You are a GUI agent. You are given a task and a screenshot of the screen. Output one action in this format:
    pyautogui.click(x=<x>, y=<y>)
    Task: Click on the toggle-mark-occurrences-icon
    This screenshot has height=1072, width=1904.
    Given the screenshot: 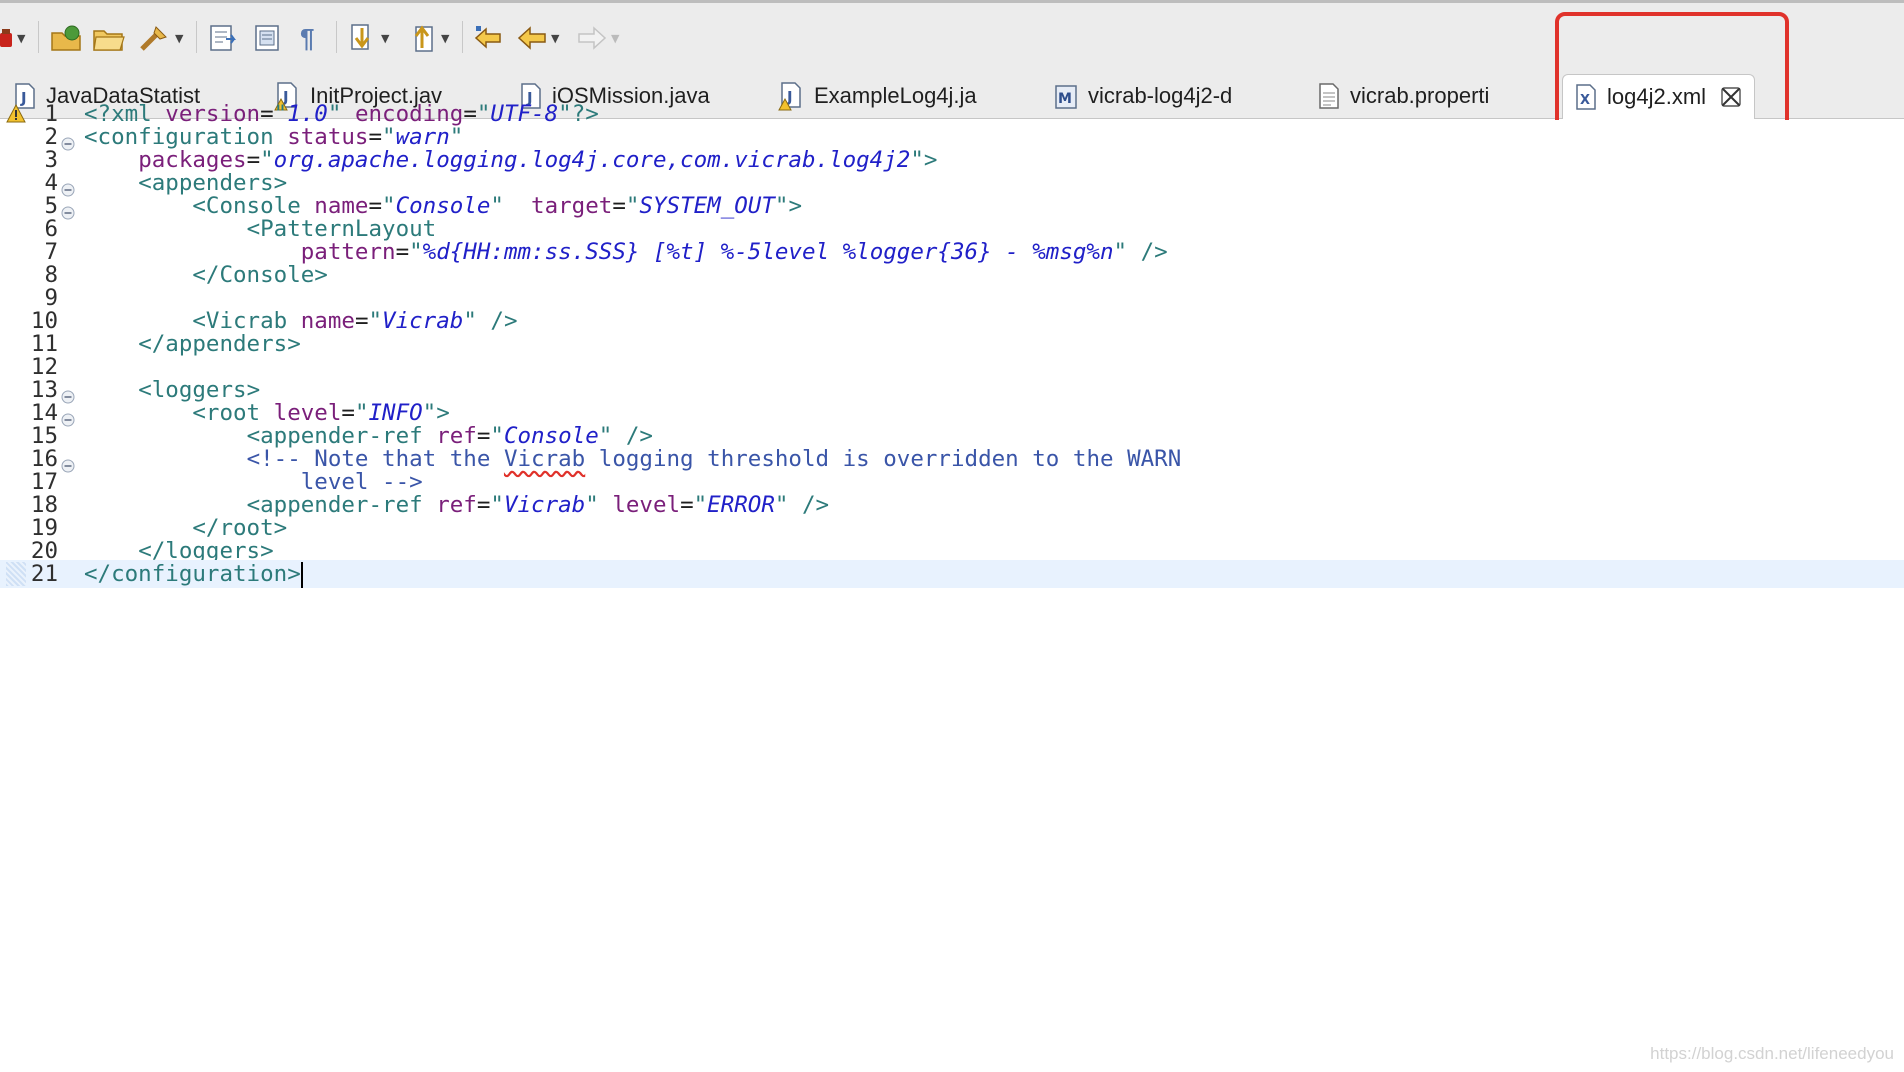 What is the action you would take?
    pyautogui.click(x=224, y=38)
    